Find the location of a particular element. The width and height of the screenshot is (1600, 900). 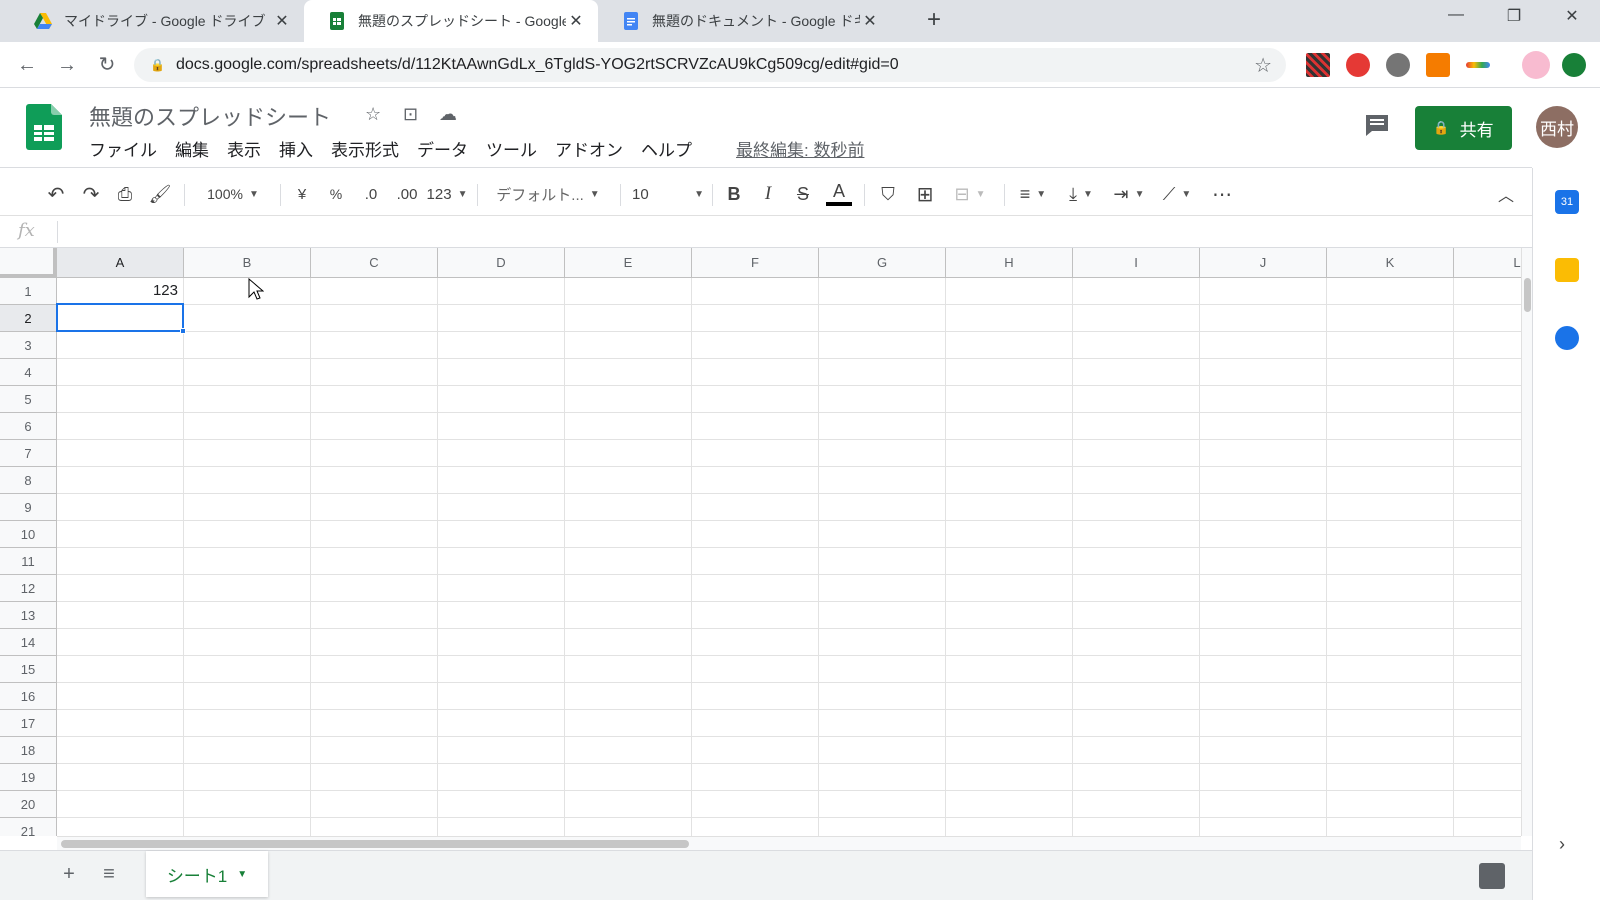

row-header-10: 10 is located at coordinates (28, 534).